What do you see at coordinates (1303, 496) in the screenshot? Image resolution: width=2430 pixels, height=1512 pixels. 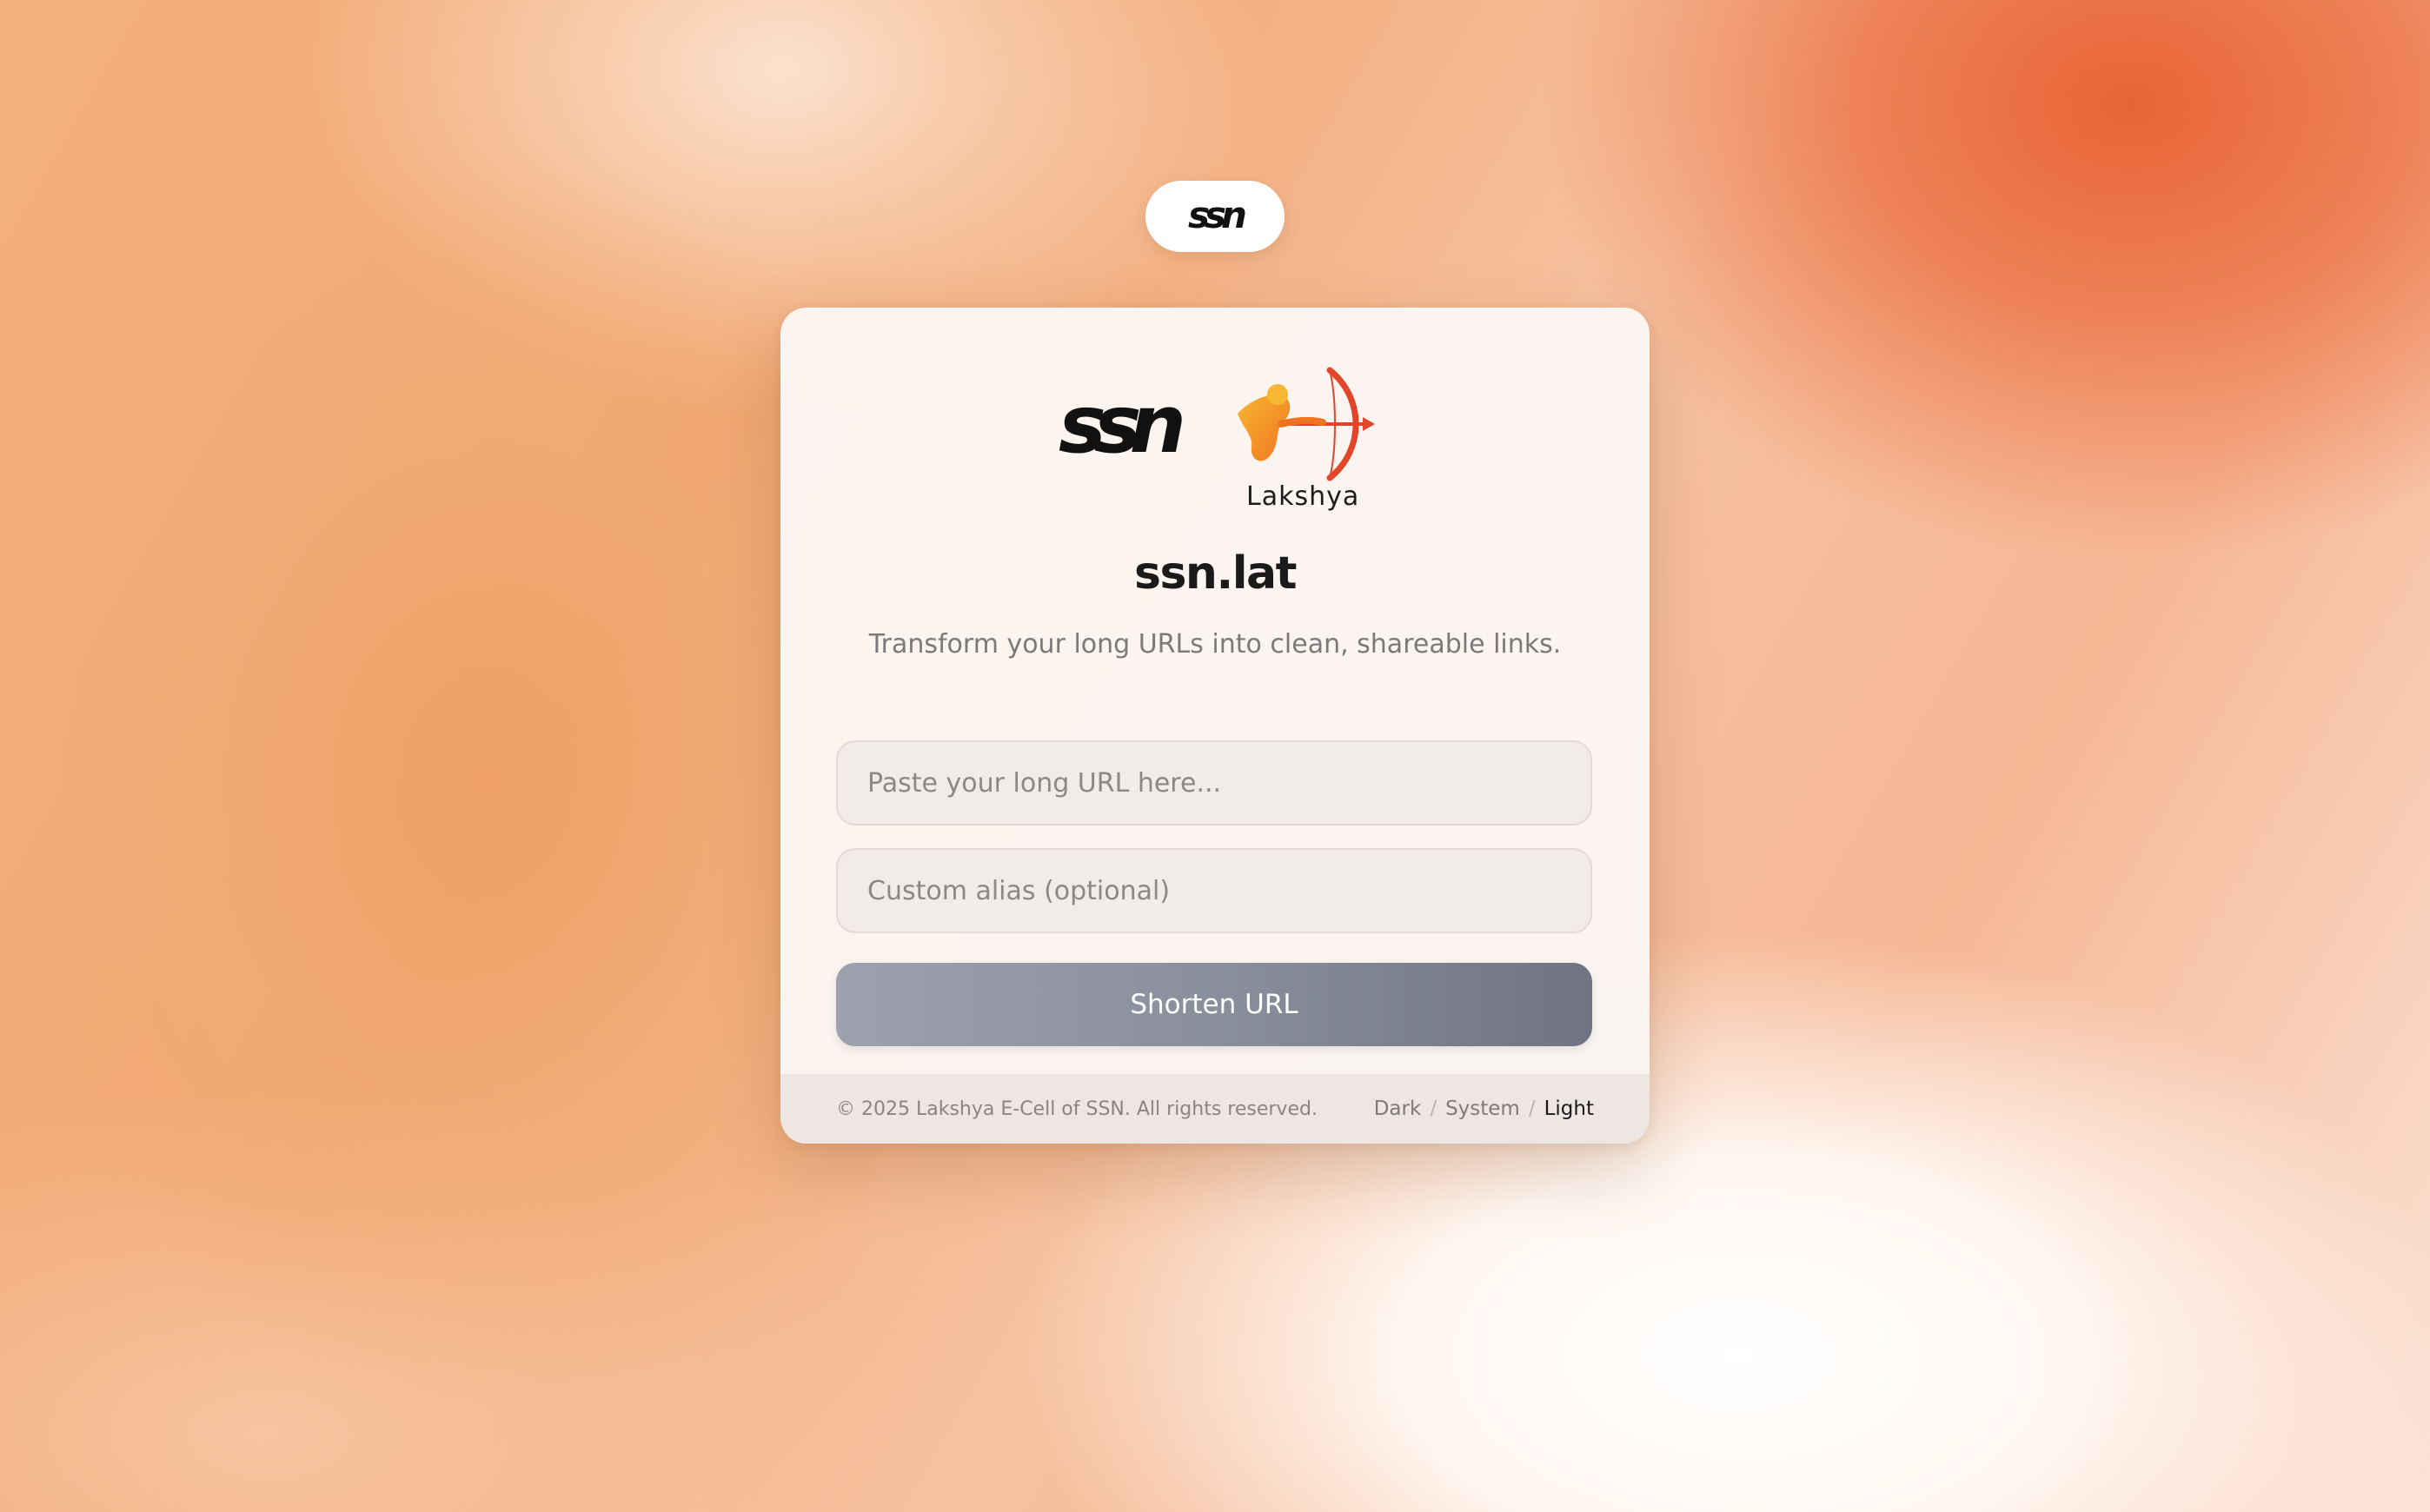 I see `lakshya-logo-caption: Lakshya` at bounding box center [1303, 496].